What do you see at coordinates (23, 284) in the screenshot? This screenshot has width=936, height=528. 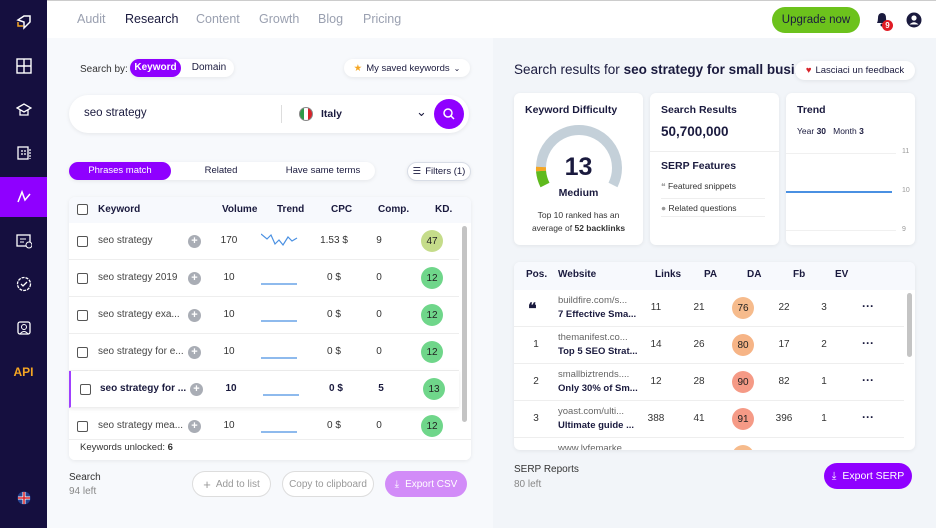 I see `monitor-icon` at bounding box center [23, 284].